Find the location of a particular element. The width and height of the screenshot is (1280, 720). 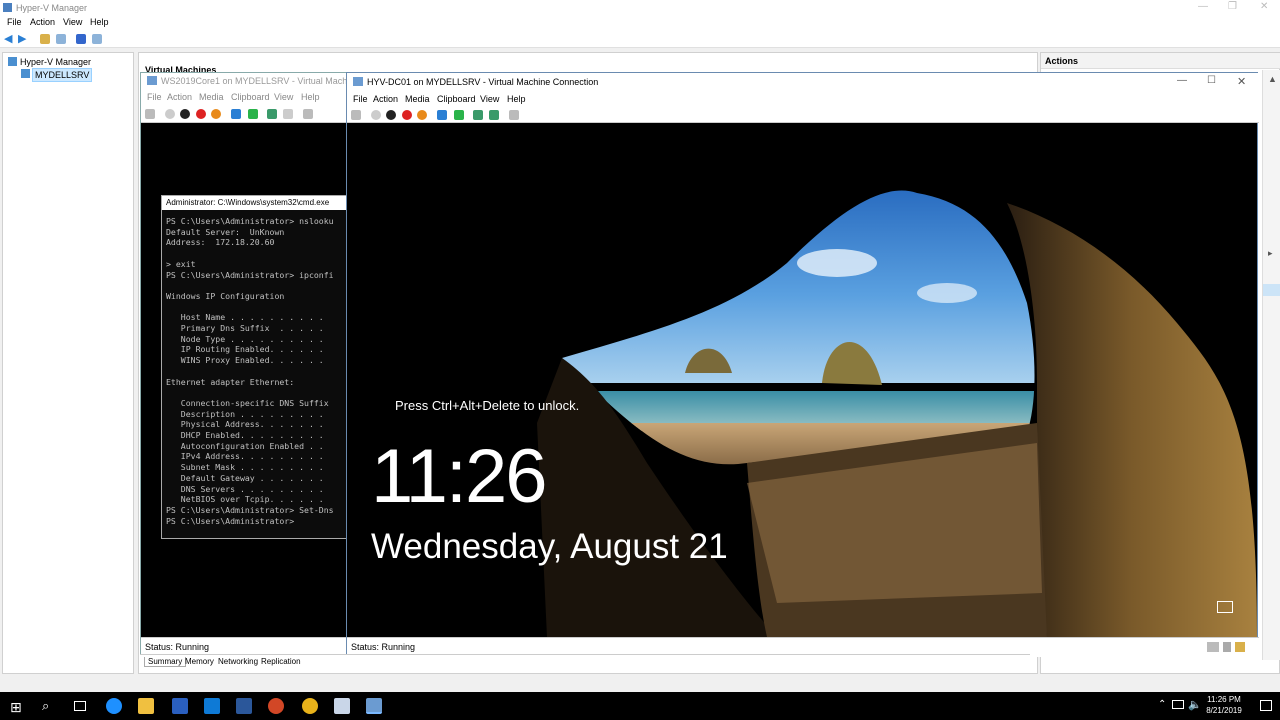

notifications-icon is located at coordinates (1266, 705).